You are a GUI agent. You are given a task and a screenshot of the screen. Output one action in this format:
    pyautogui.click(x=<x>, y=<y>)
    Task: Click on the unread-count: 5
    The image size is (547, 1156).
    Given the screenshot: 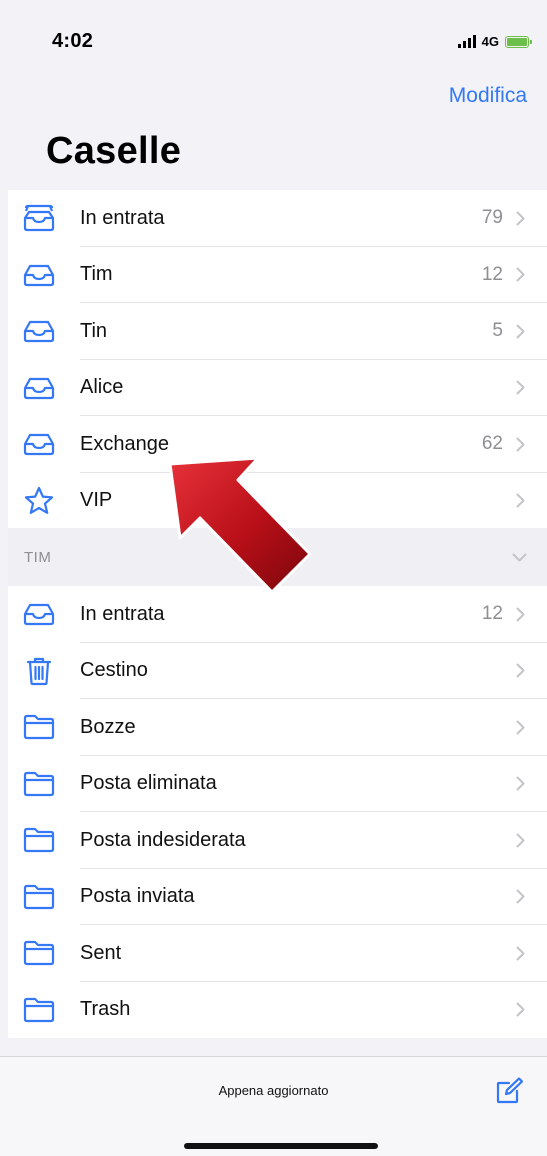 What is the action you would take?
    pyautogui.click(x=497, y=331)
    